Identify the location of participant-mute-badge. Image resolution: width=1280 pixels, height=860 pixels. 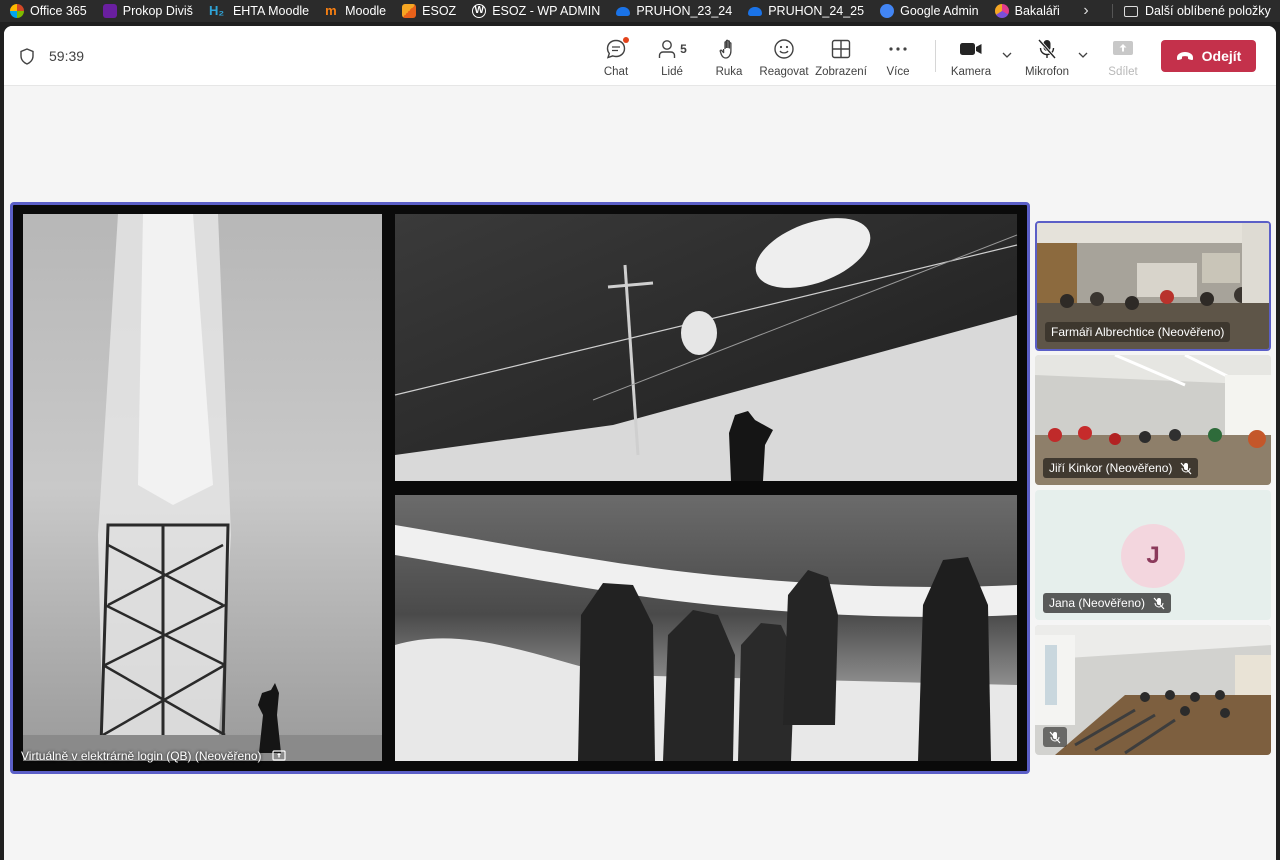
(1055, 737).